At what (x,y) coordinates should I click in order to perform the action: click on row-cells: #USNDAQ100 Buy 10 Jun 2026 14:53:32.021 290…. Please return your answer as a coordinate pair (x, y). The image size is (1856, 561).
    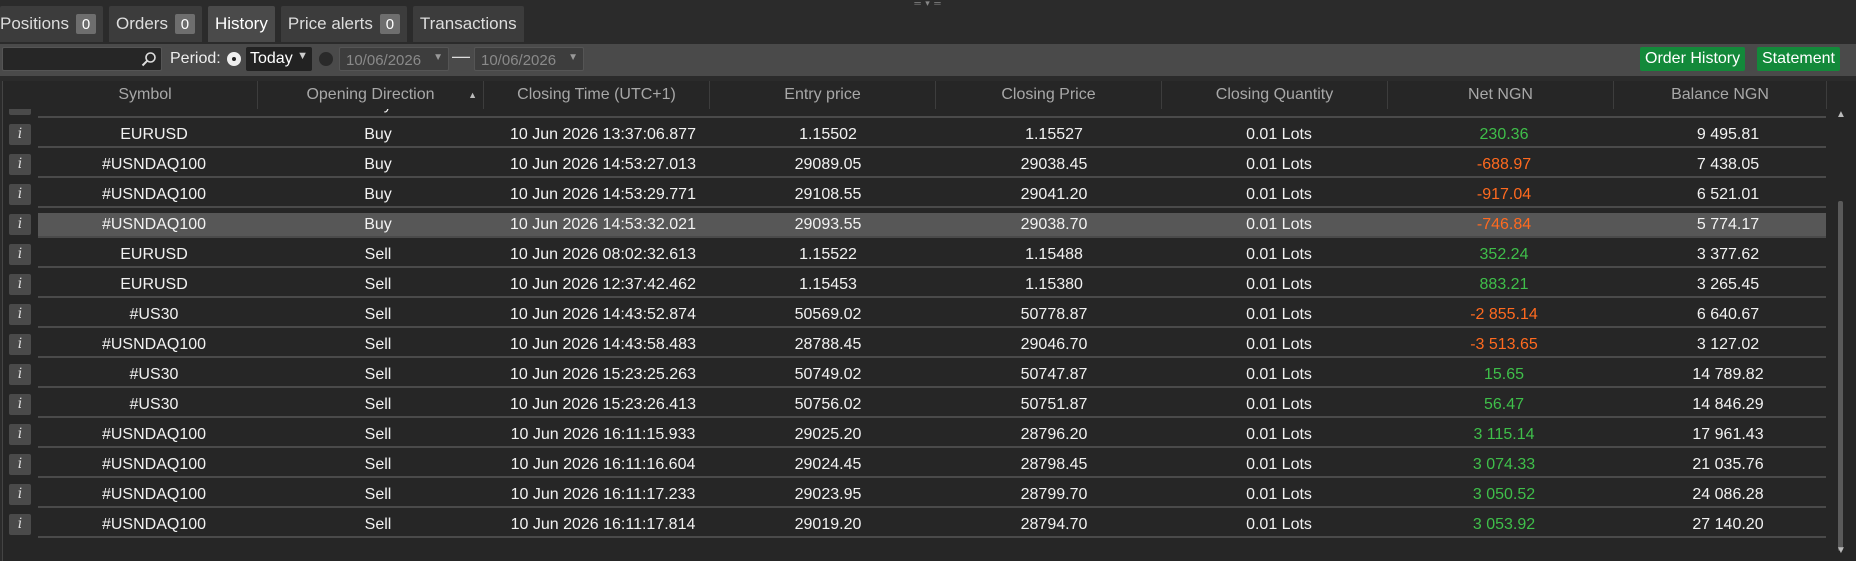
    Looking at the image, I should click on (932, 225).